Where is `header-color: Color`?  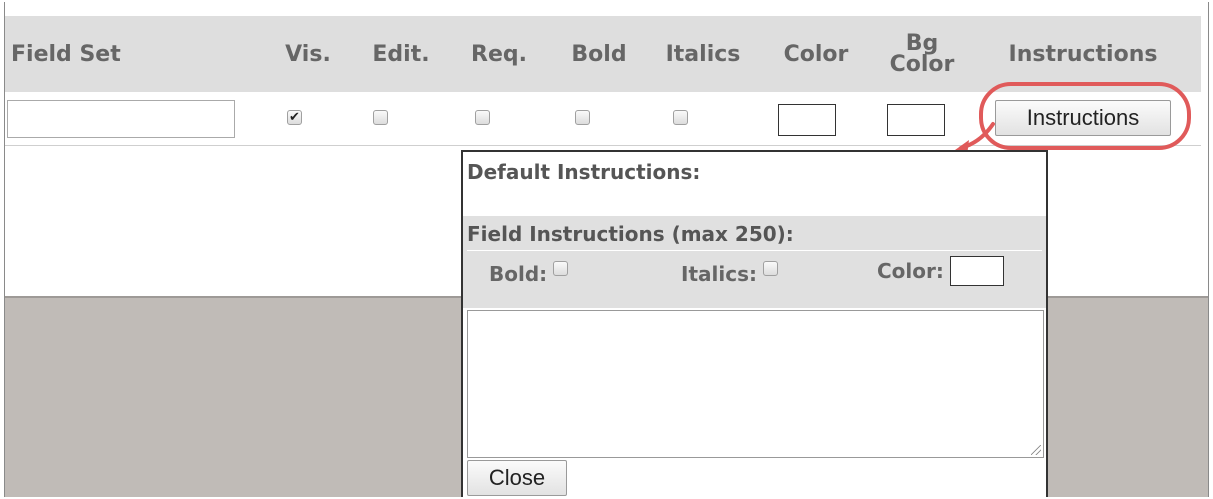
header-color: Color is located at coordinates (816, 54).